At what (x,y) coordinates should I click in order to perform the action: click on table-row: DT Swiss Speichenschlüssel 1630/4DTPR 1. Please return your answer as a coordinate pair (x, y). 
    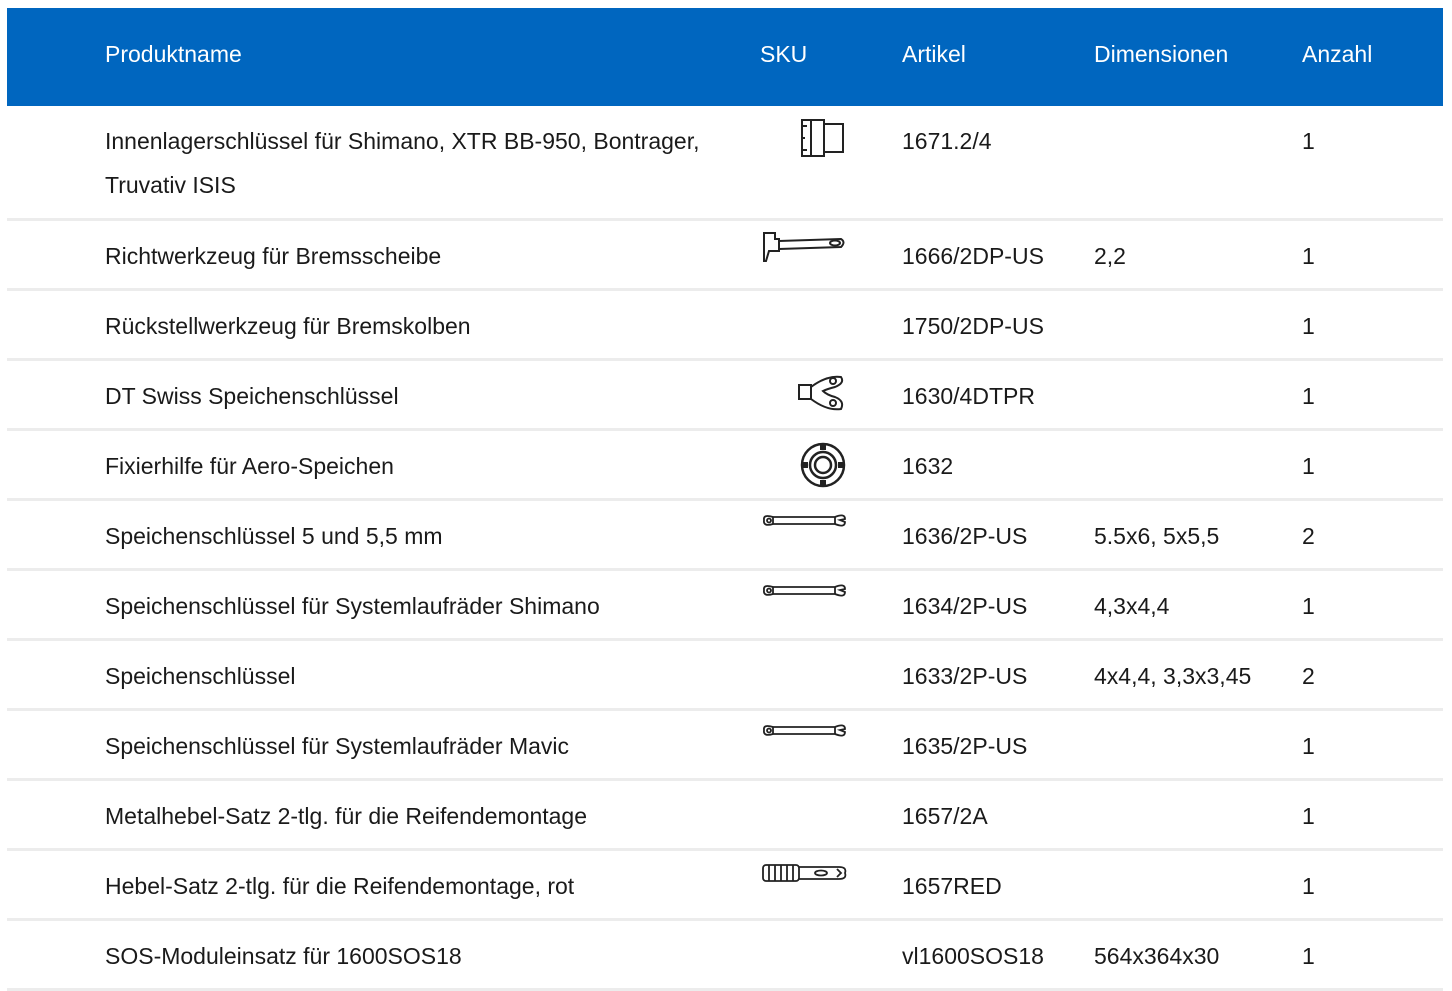
    Looking at the image, I should click on (725, 396).